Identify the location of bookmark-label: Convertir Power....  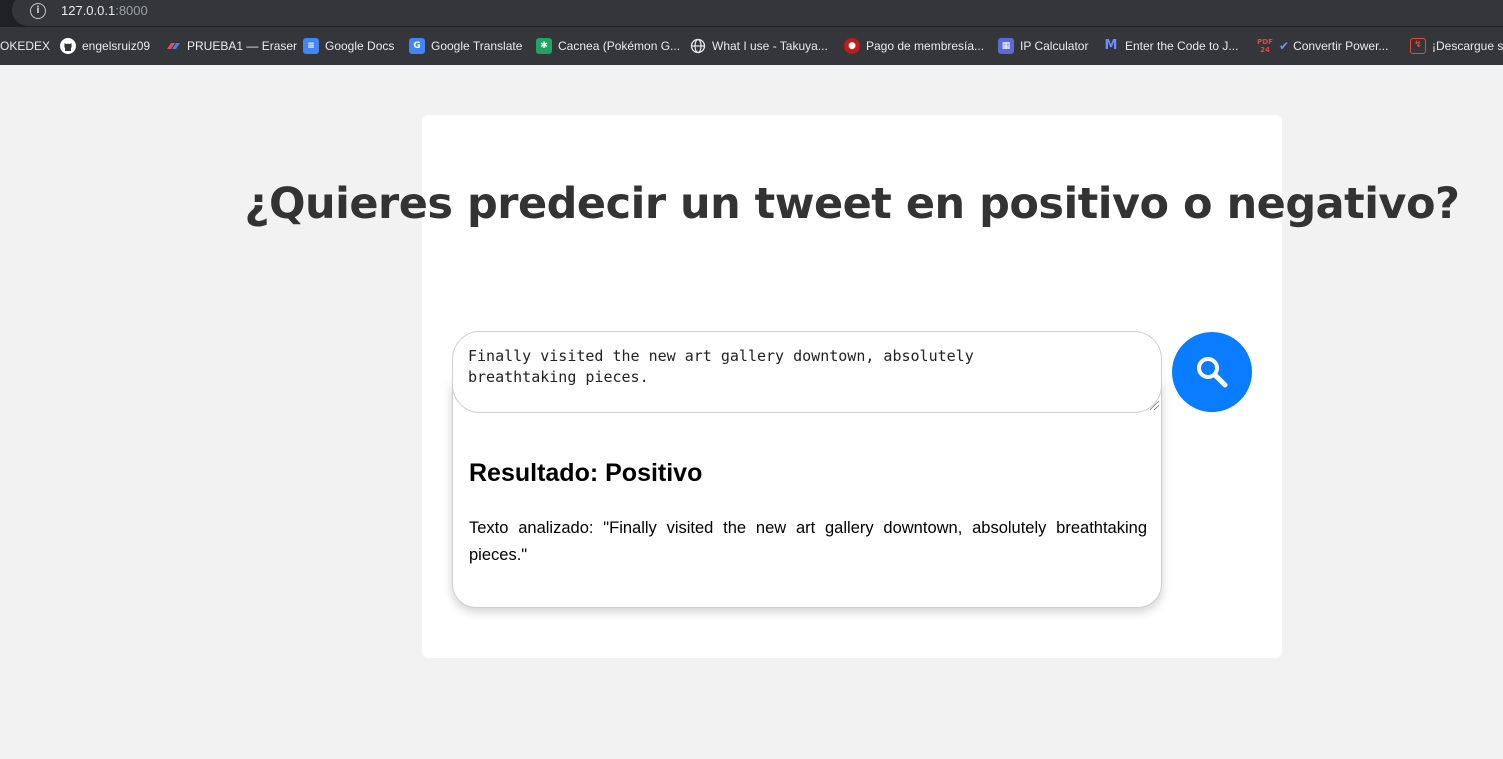
(1341, 46).